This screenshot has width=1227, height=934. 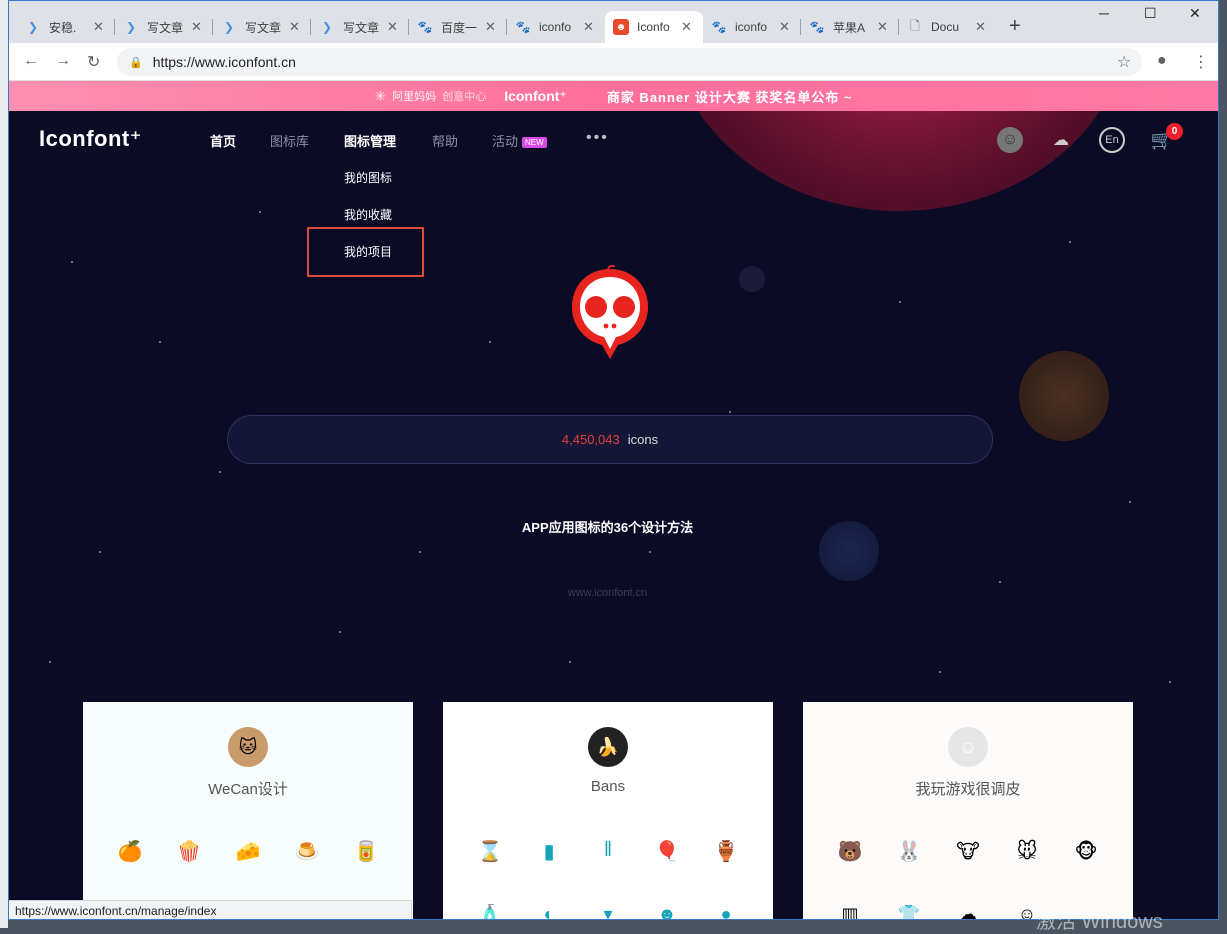 I want to click on nav-home: 首页, so click(x=223, y=140).